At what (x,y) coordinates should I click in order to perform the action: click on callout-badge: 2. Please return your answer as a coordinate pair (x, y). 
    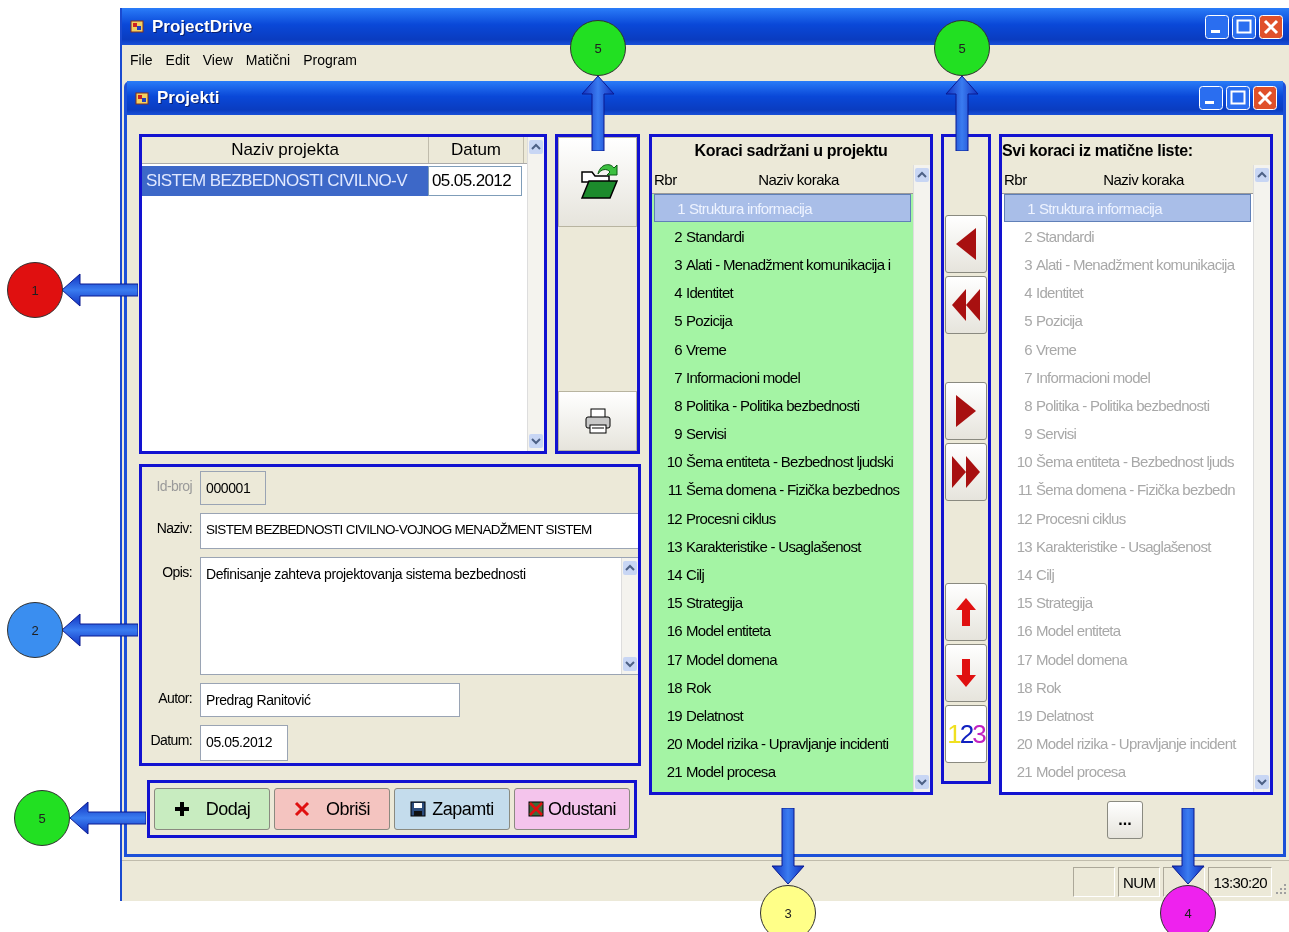
    Looking at the image, I should click on (35, 630).